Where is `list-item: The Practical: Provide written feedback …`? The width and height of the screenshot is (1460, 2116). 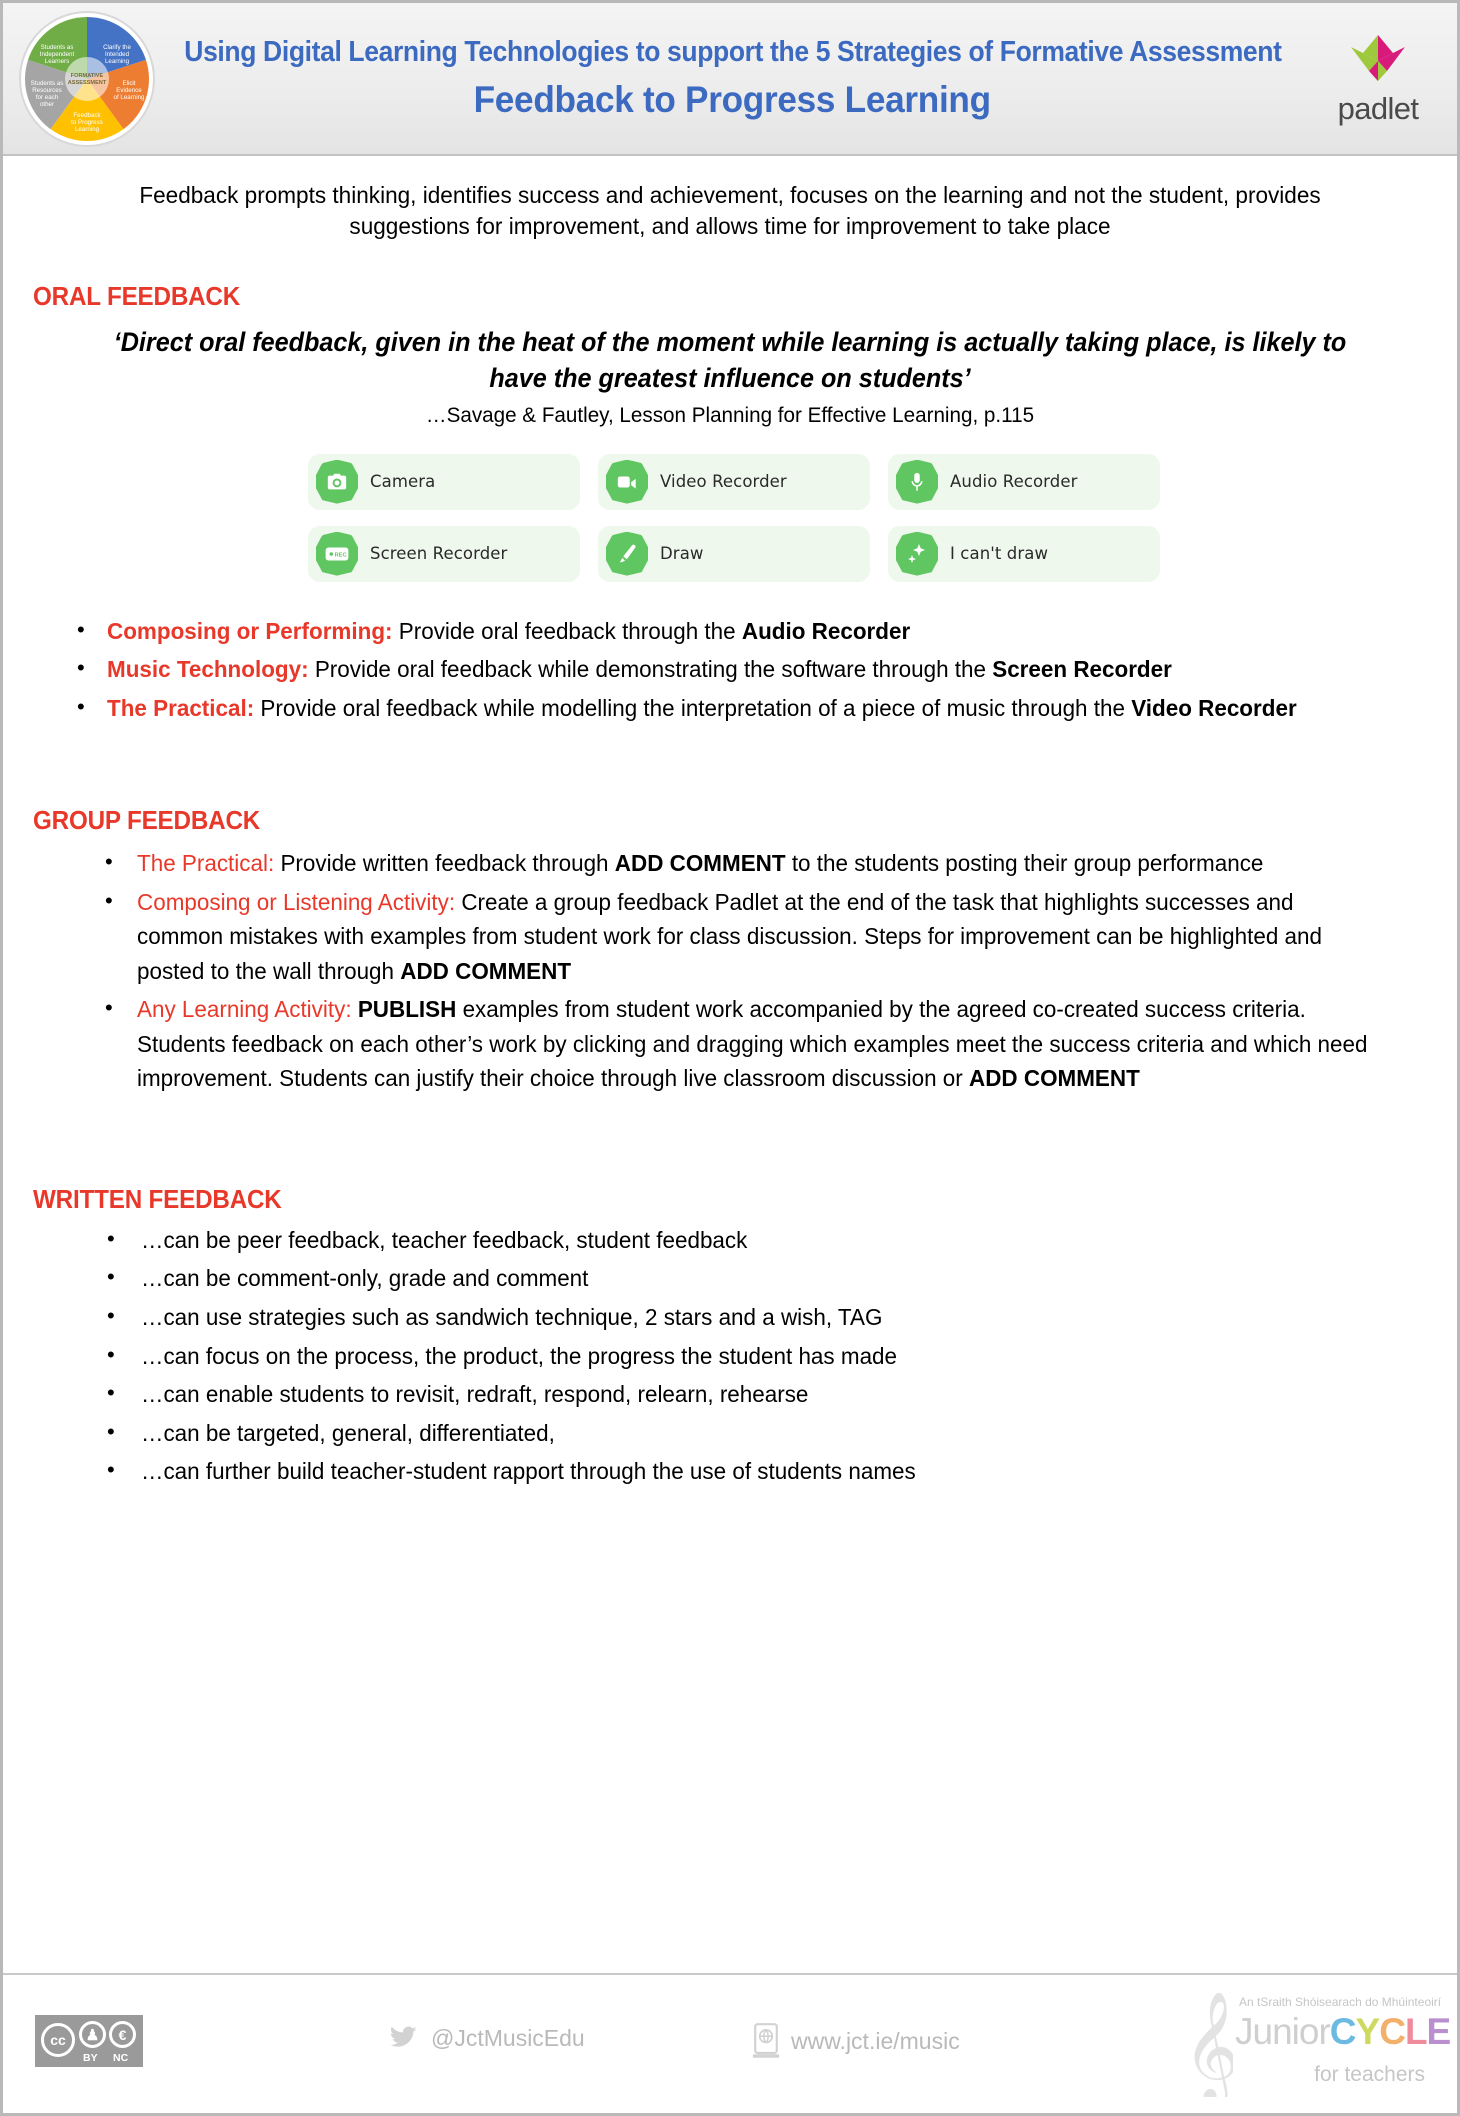
list-item: The Practical: Provide written feedback … is located at coordinates (768, 863).